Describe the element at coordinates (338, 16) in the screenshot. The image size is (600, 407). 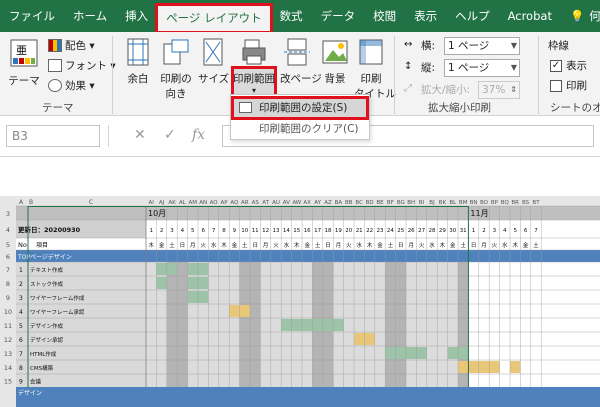
I see `tab-data: データ` at that location.